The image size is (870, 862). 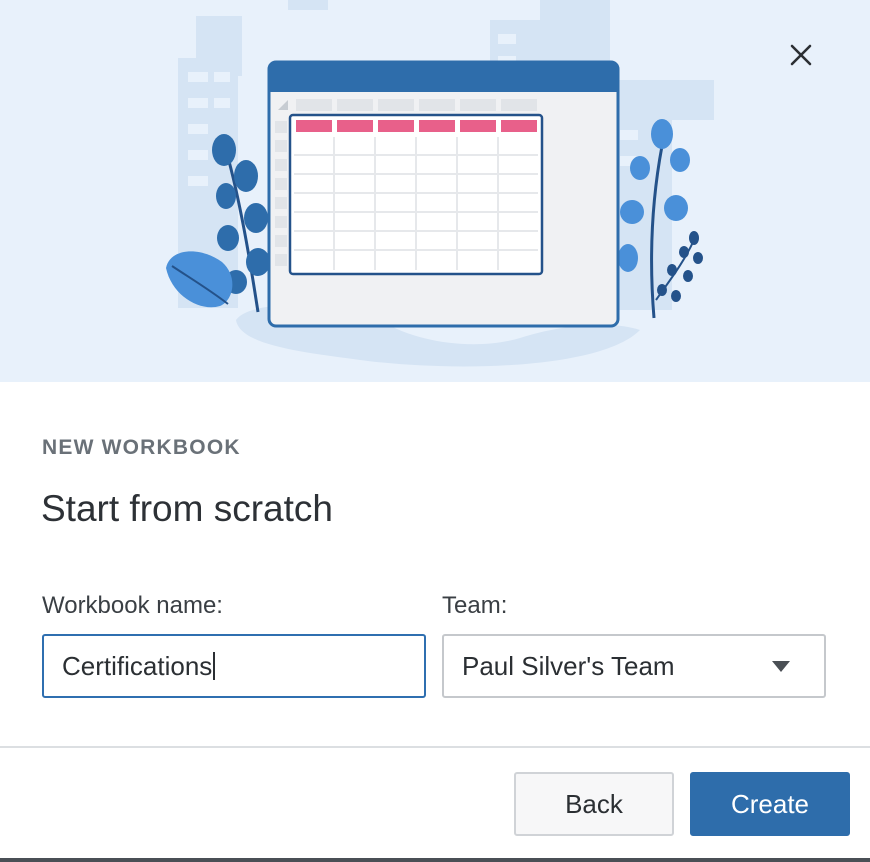 What do you see at coordinates (475, 605) in the screenshot?
I see `team-label: Team:` at bounding box center [475, 605].